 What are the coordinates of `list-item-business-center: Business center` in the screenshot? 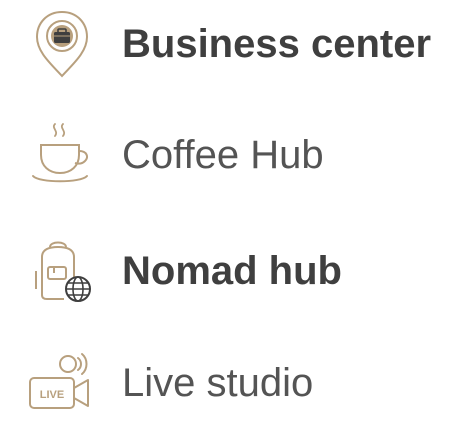 It's located at (226, 44).